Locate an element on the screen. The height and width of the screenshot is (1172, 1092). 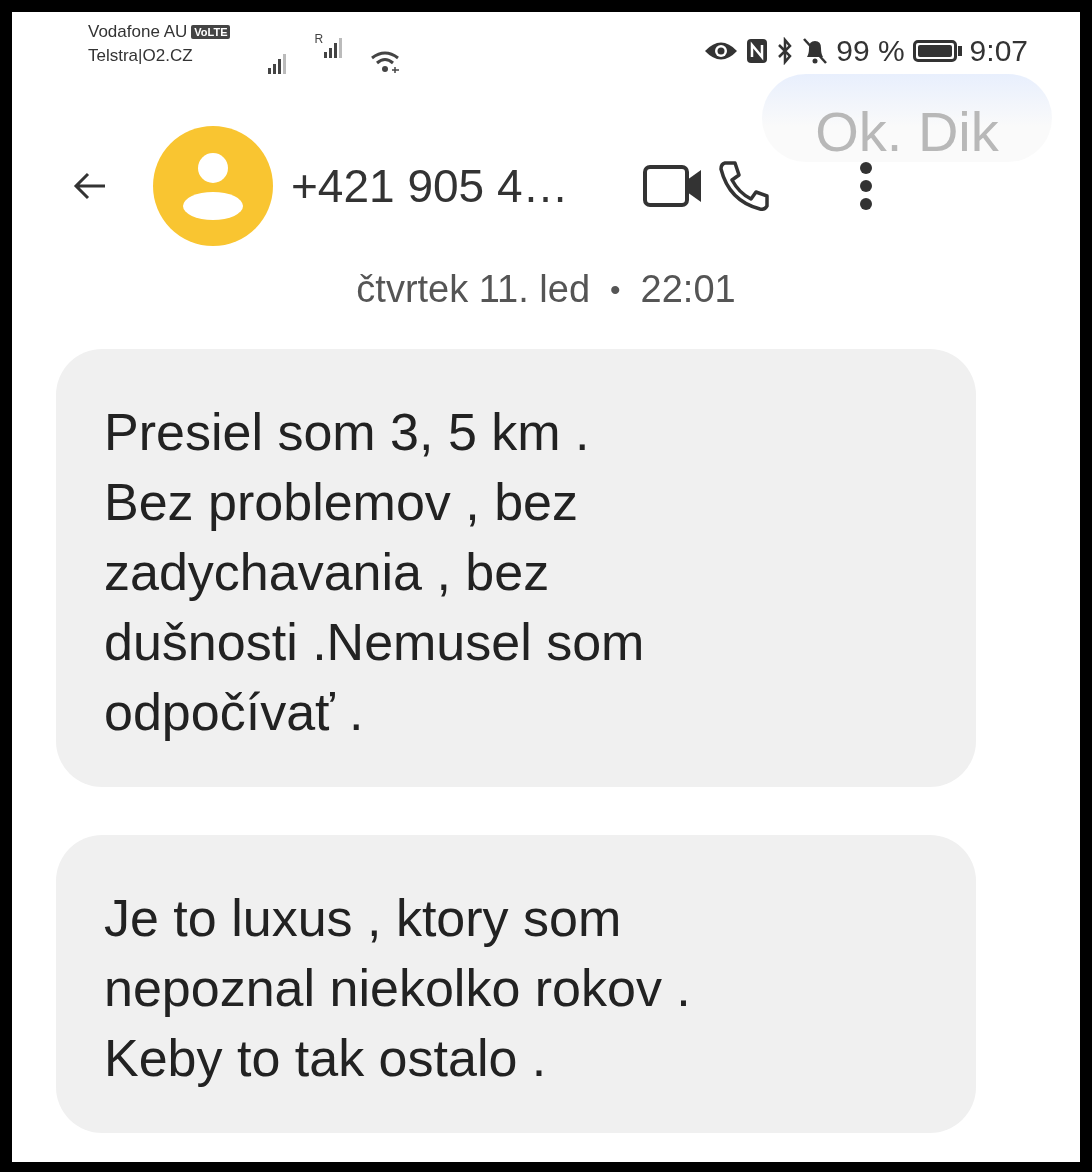
phone-icon is located at coordinates (743, 186).